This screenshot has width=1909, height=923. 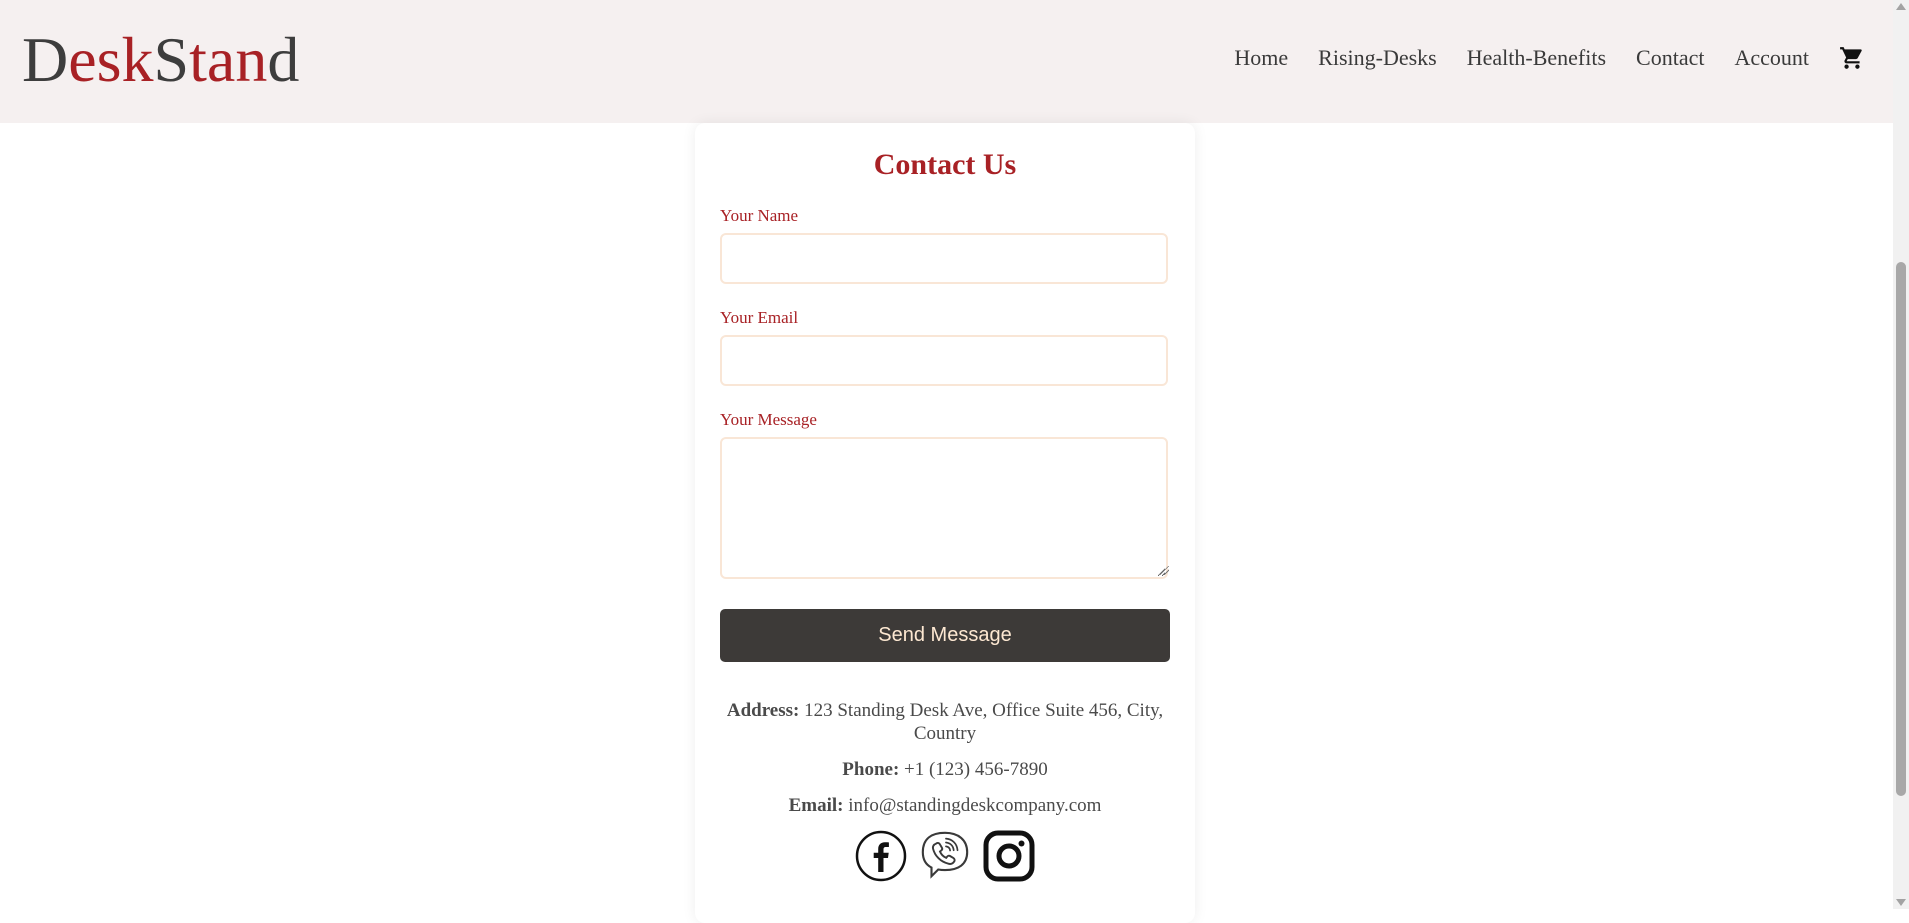 I want to click on logo-part: t, so click(x=198, y=59).